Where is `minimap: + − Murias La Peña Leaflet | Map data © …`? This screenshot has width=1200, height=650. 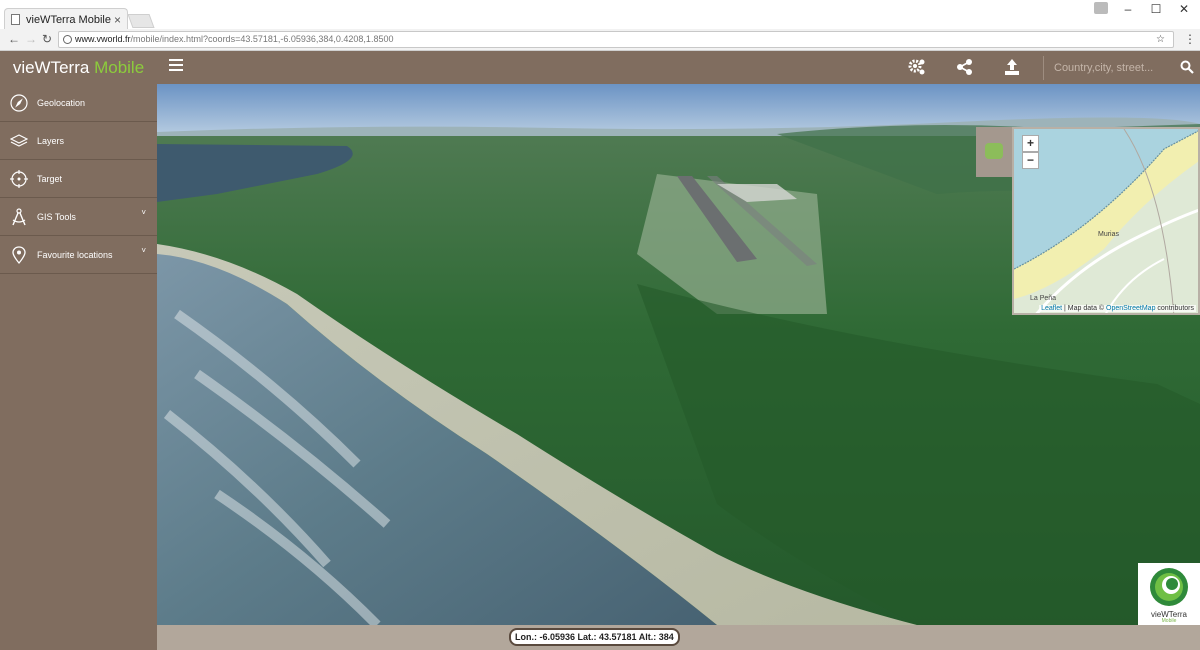 minimap: + − Murias La Peña Leaflet | Map data © … is located at coordinates (1106, 221).